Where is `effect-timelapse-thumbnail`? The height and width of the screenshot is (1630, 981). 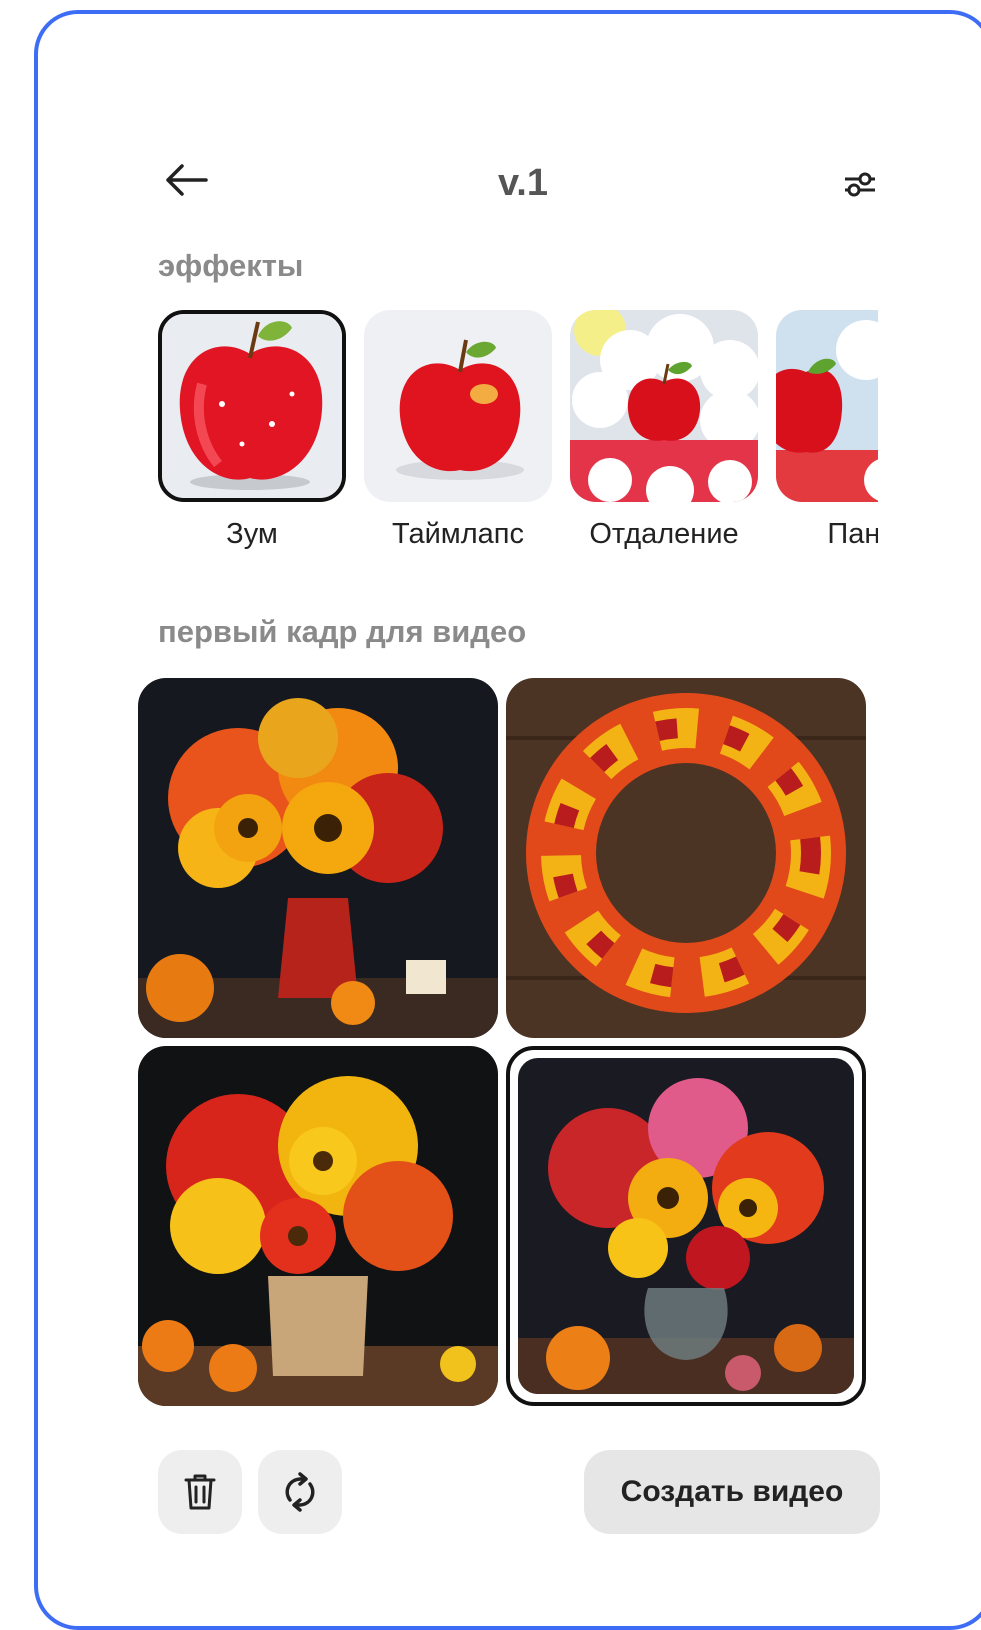
effect-timelapse-thumbnail is located at coordinates (458, 406).